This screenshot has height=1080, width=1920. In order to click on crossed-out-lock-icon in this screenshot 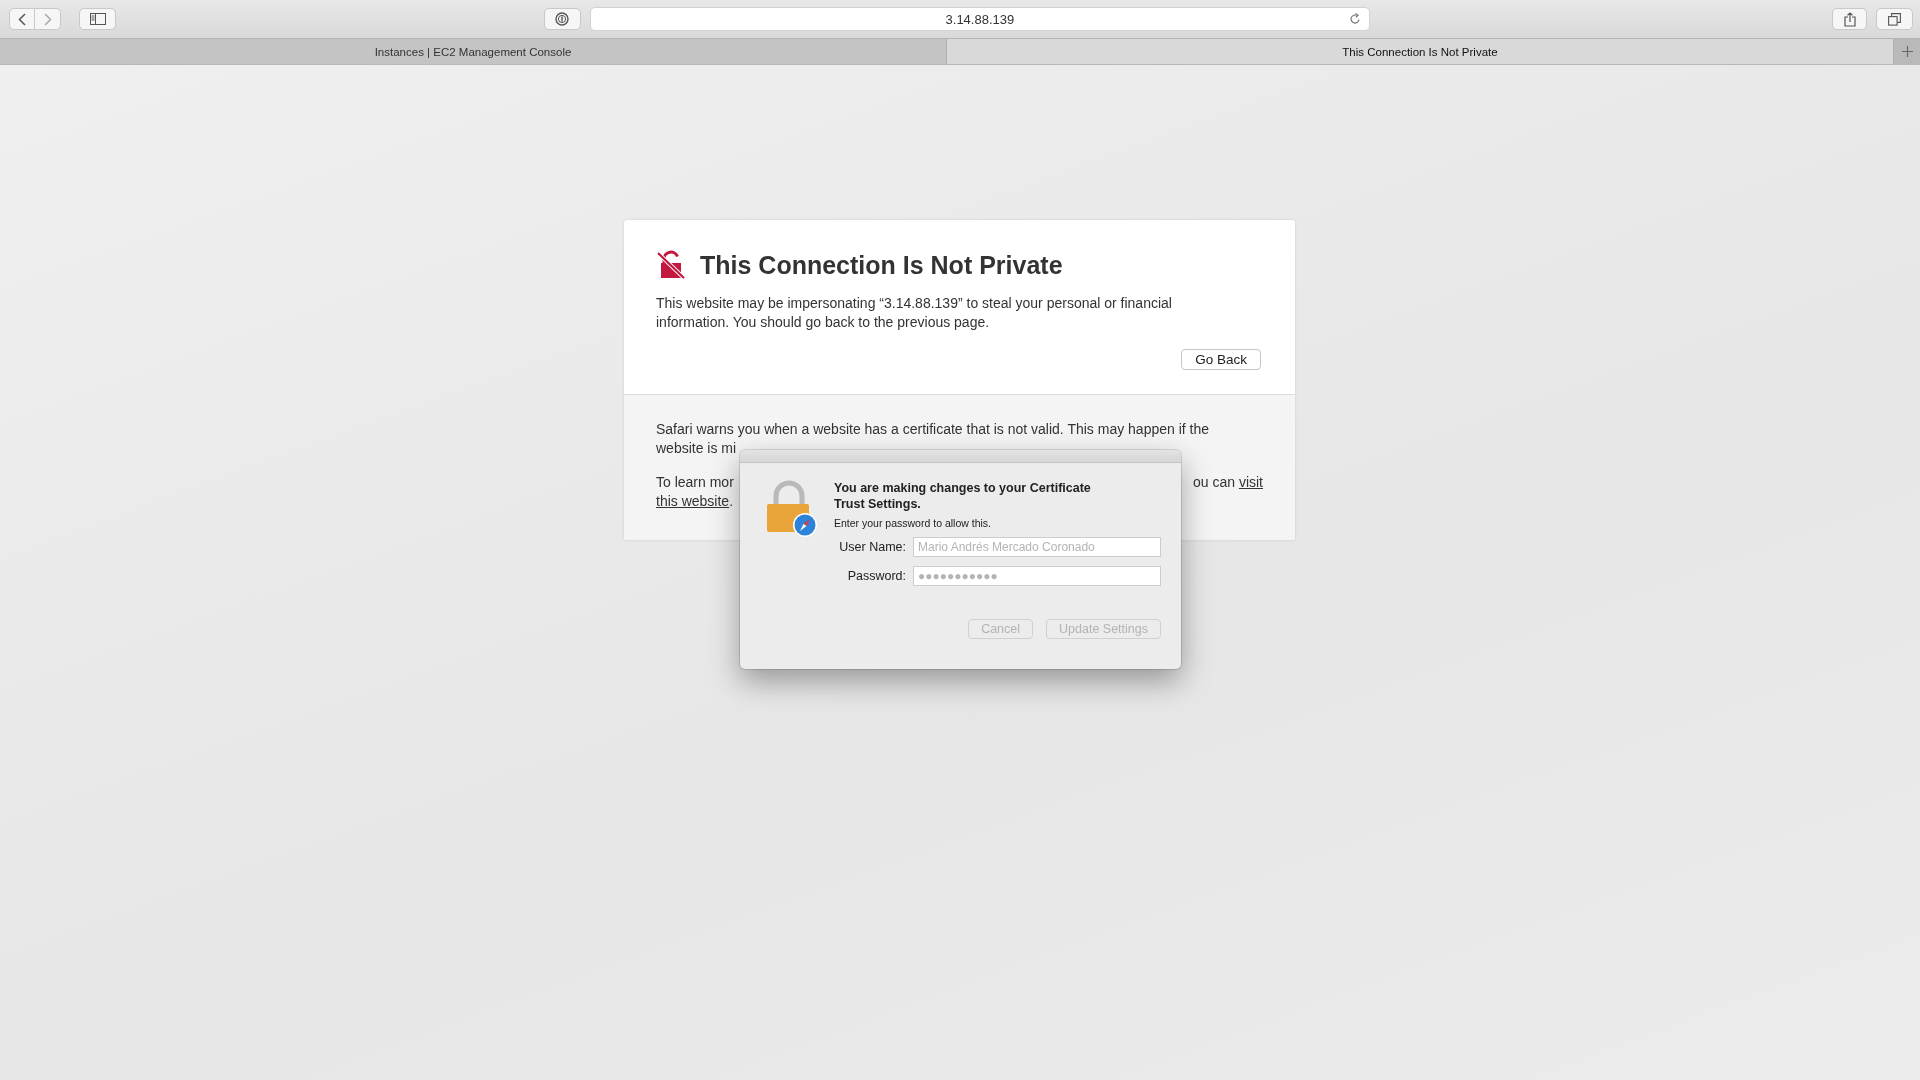, I will do `click(671, 265)`.